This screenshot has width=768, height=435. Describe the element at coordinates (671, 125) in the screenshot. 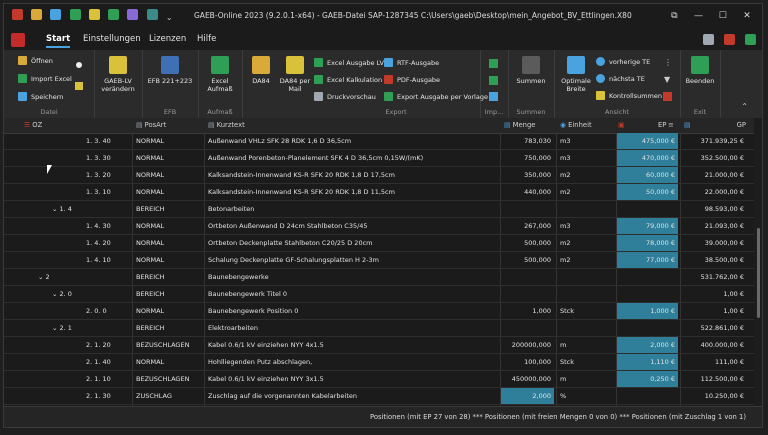

I see `filter-icon: ≡` at that location.